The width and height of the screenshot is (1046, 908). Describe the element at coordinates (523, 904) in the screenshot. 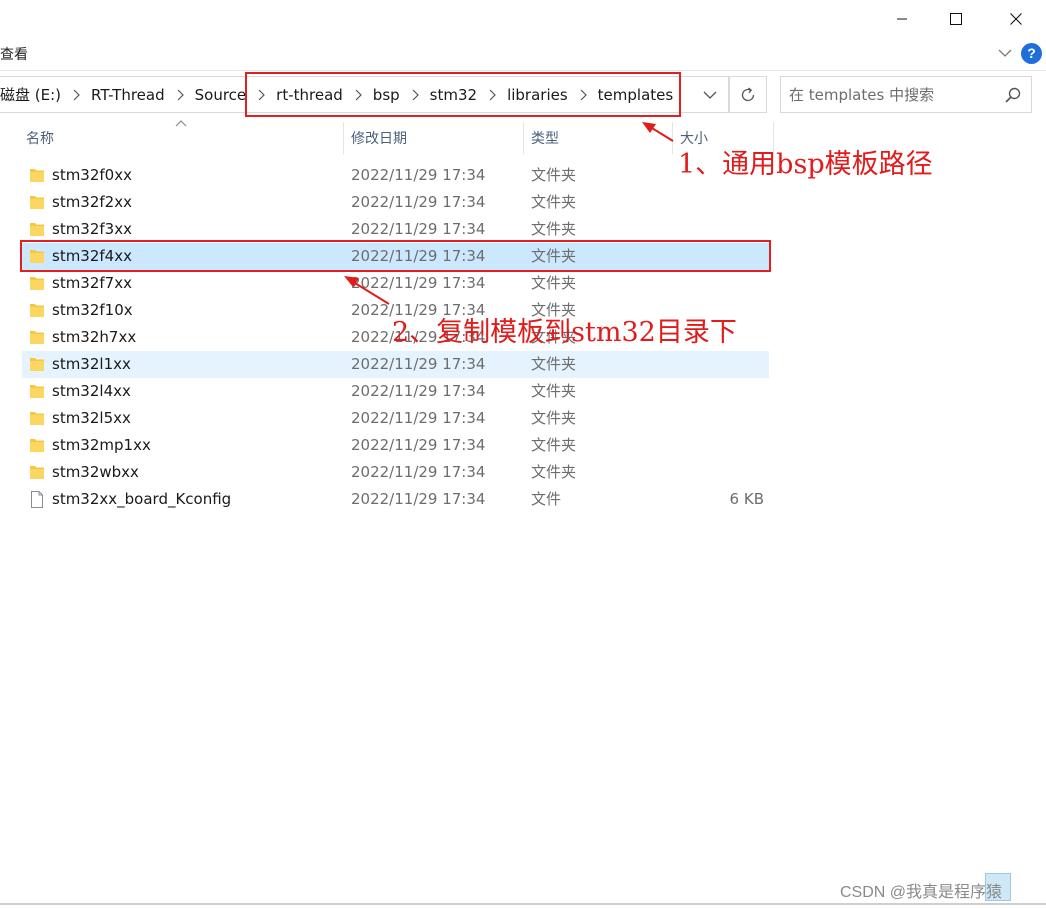

I see `window-bottom-edge` at that location.